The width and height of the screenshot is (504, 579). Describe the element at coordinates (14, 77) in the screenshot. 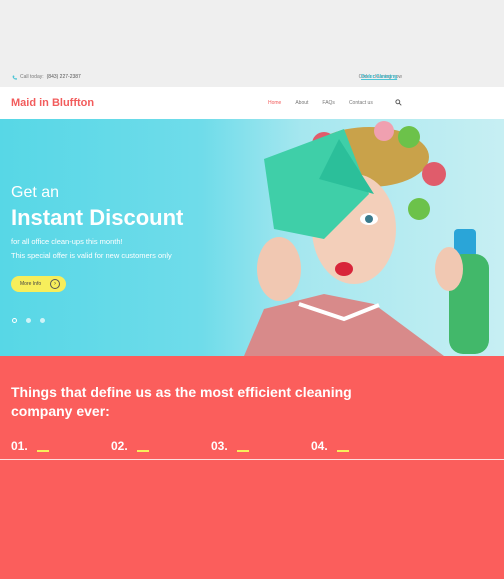

I see `phone-icon` at that location.